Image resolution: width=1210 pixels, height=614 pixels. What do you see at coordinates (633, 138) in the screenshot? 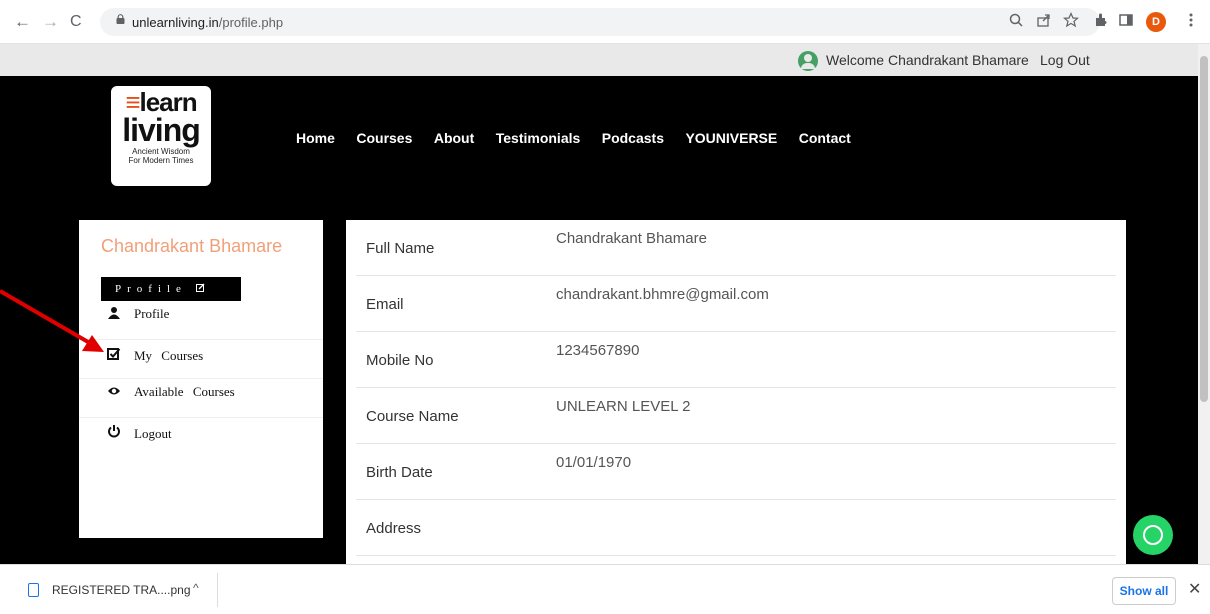
I see `nav-podcasts: Podcasts` at bounding box center [633, 138].